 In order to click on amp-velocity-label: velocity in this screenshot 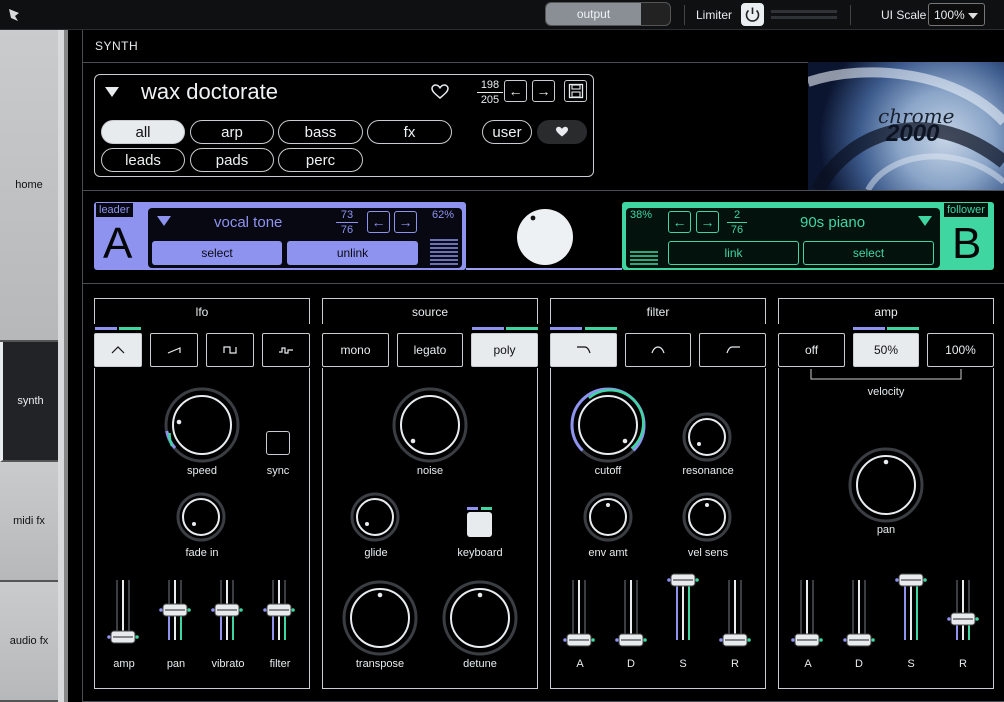, I will do `click(886, 392)`.